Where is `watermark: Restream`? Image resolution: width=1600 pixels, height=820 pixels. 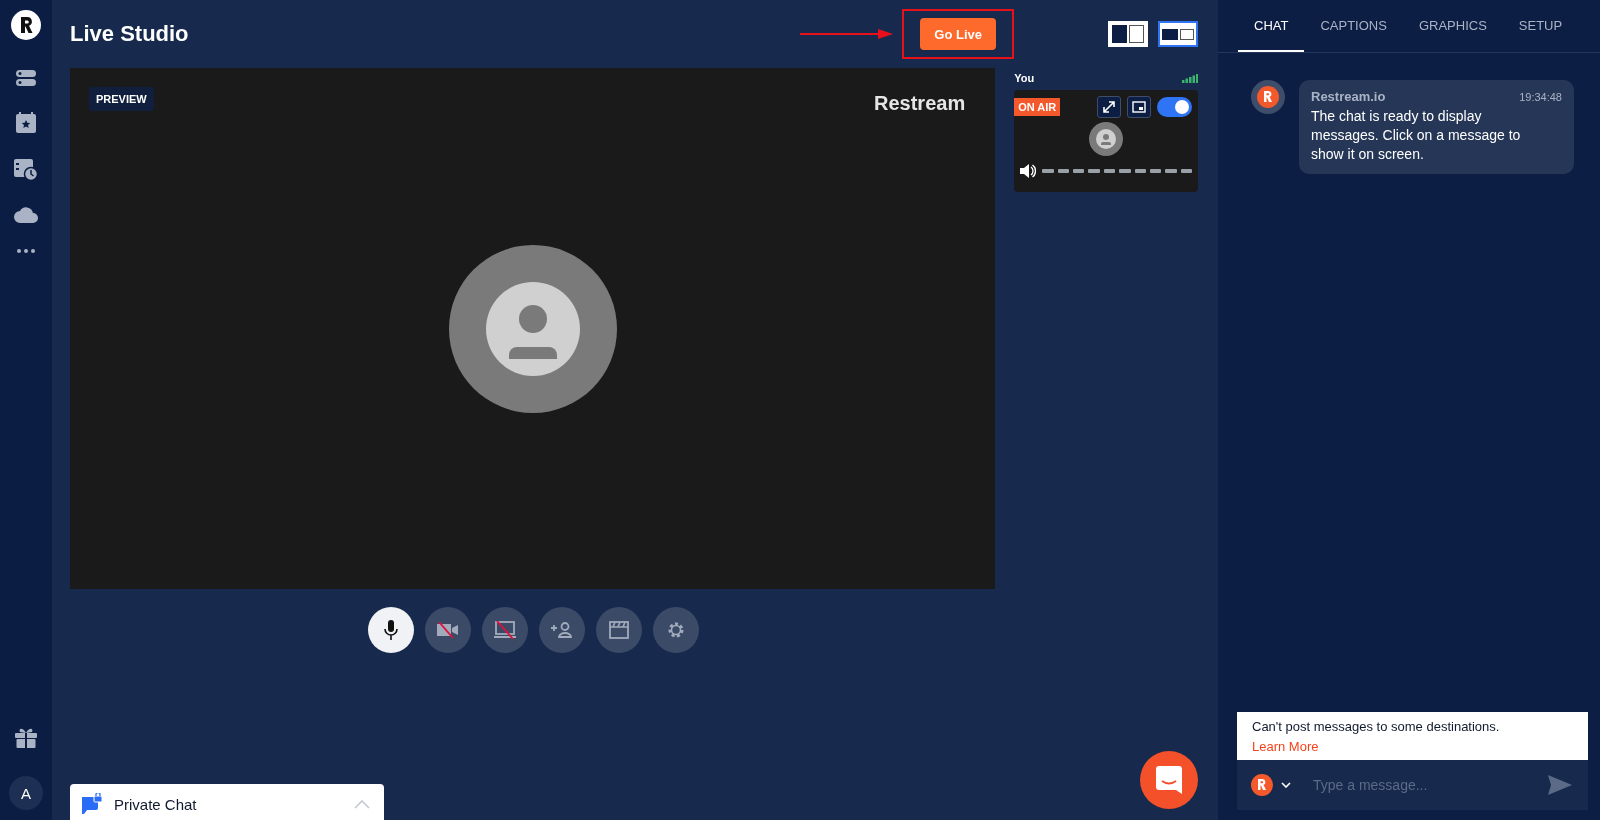
watermark: Restream is located at coordinates (920, 103).